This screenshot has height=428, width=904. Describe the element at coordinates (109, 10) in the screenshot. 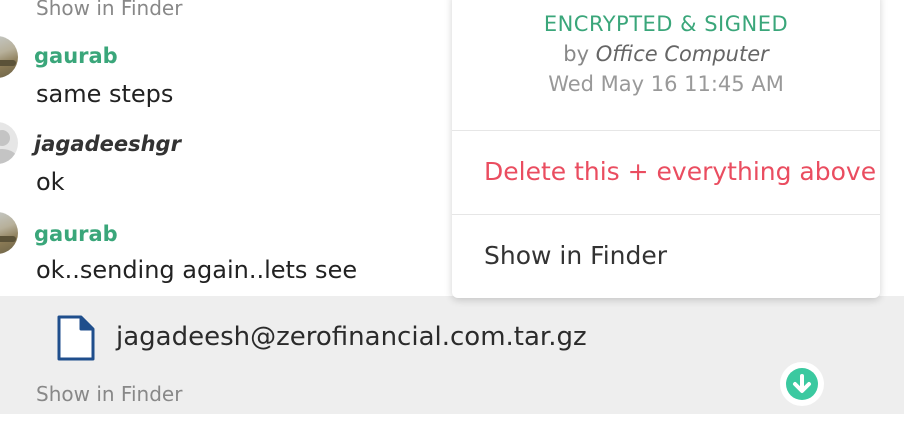

I see `show-in-finder-link-top: Show in Finder` at that location.